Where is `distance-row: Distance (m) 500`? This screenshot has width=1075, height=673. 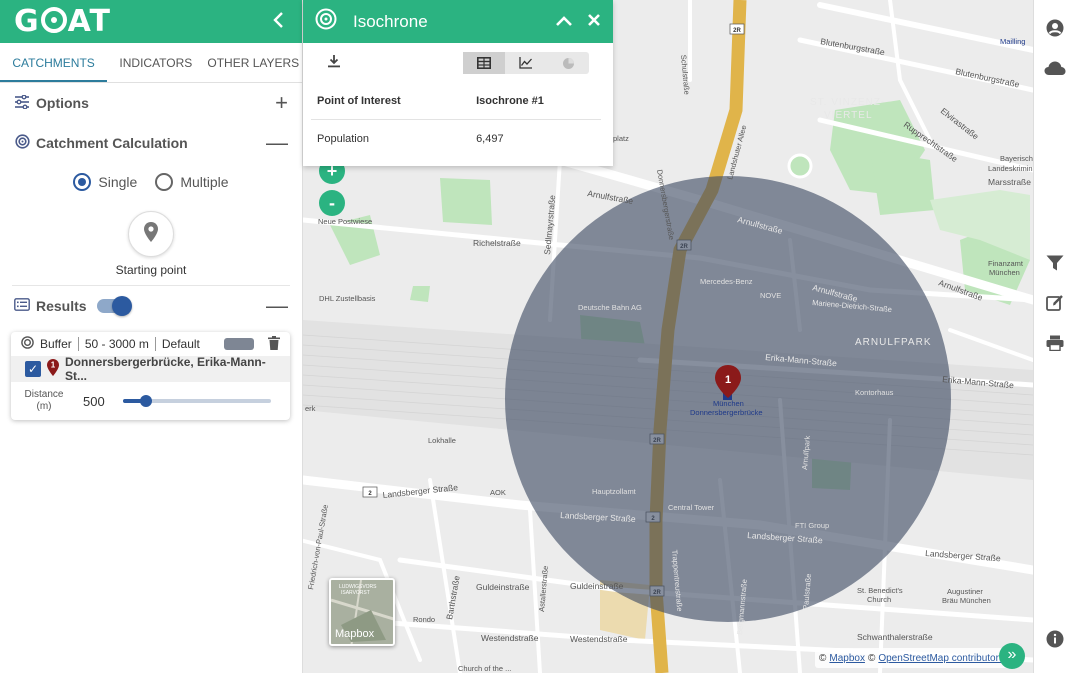 distance-row: Distance (m) 500 is located at coordinates (150, 401).